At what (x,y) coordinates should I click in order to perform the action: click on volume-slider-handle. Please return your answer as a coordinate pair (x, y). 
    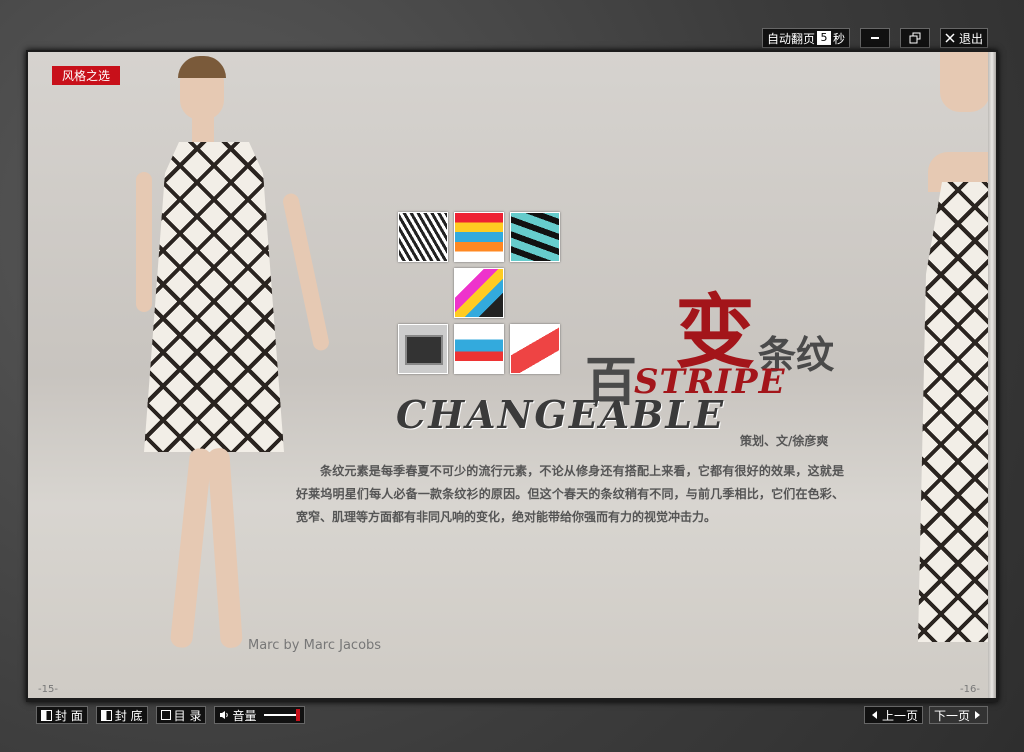
    Looking at the image, I should click on (297, 715).